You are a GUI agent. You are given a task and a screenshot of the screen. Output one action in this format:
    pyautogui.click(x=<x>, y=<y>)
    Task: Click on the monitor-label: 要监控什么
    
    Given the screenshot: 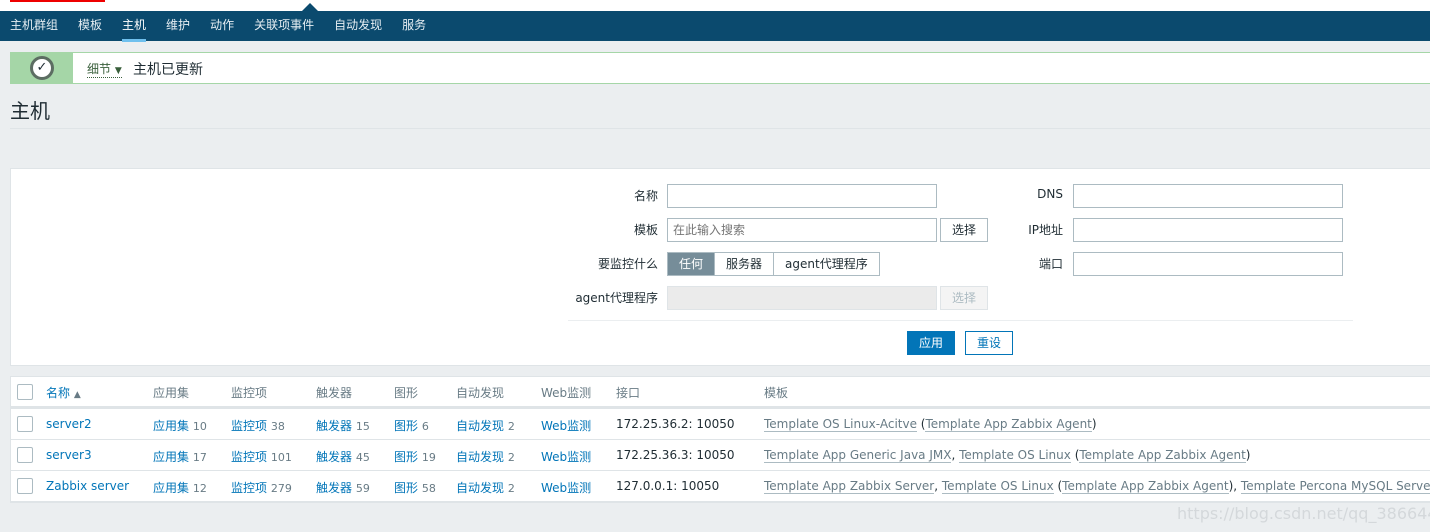 What is the action you would take?
    pyautogui.click(x=627, y=264)
    